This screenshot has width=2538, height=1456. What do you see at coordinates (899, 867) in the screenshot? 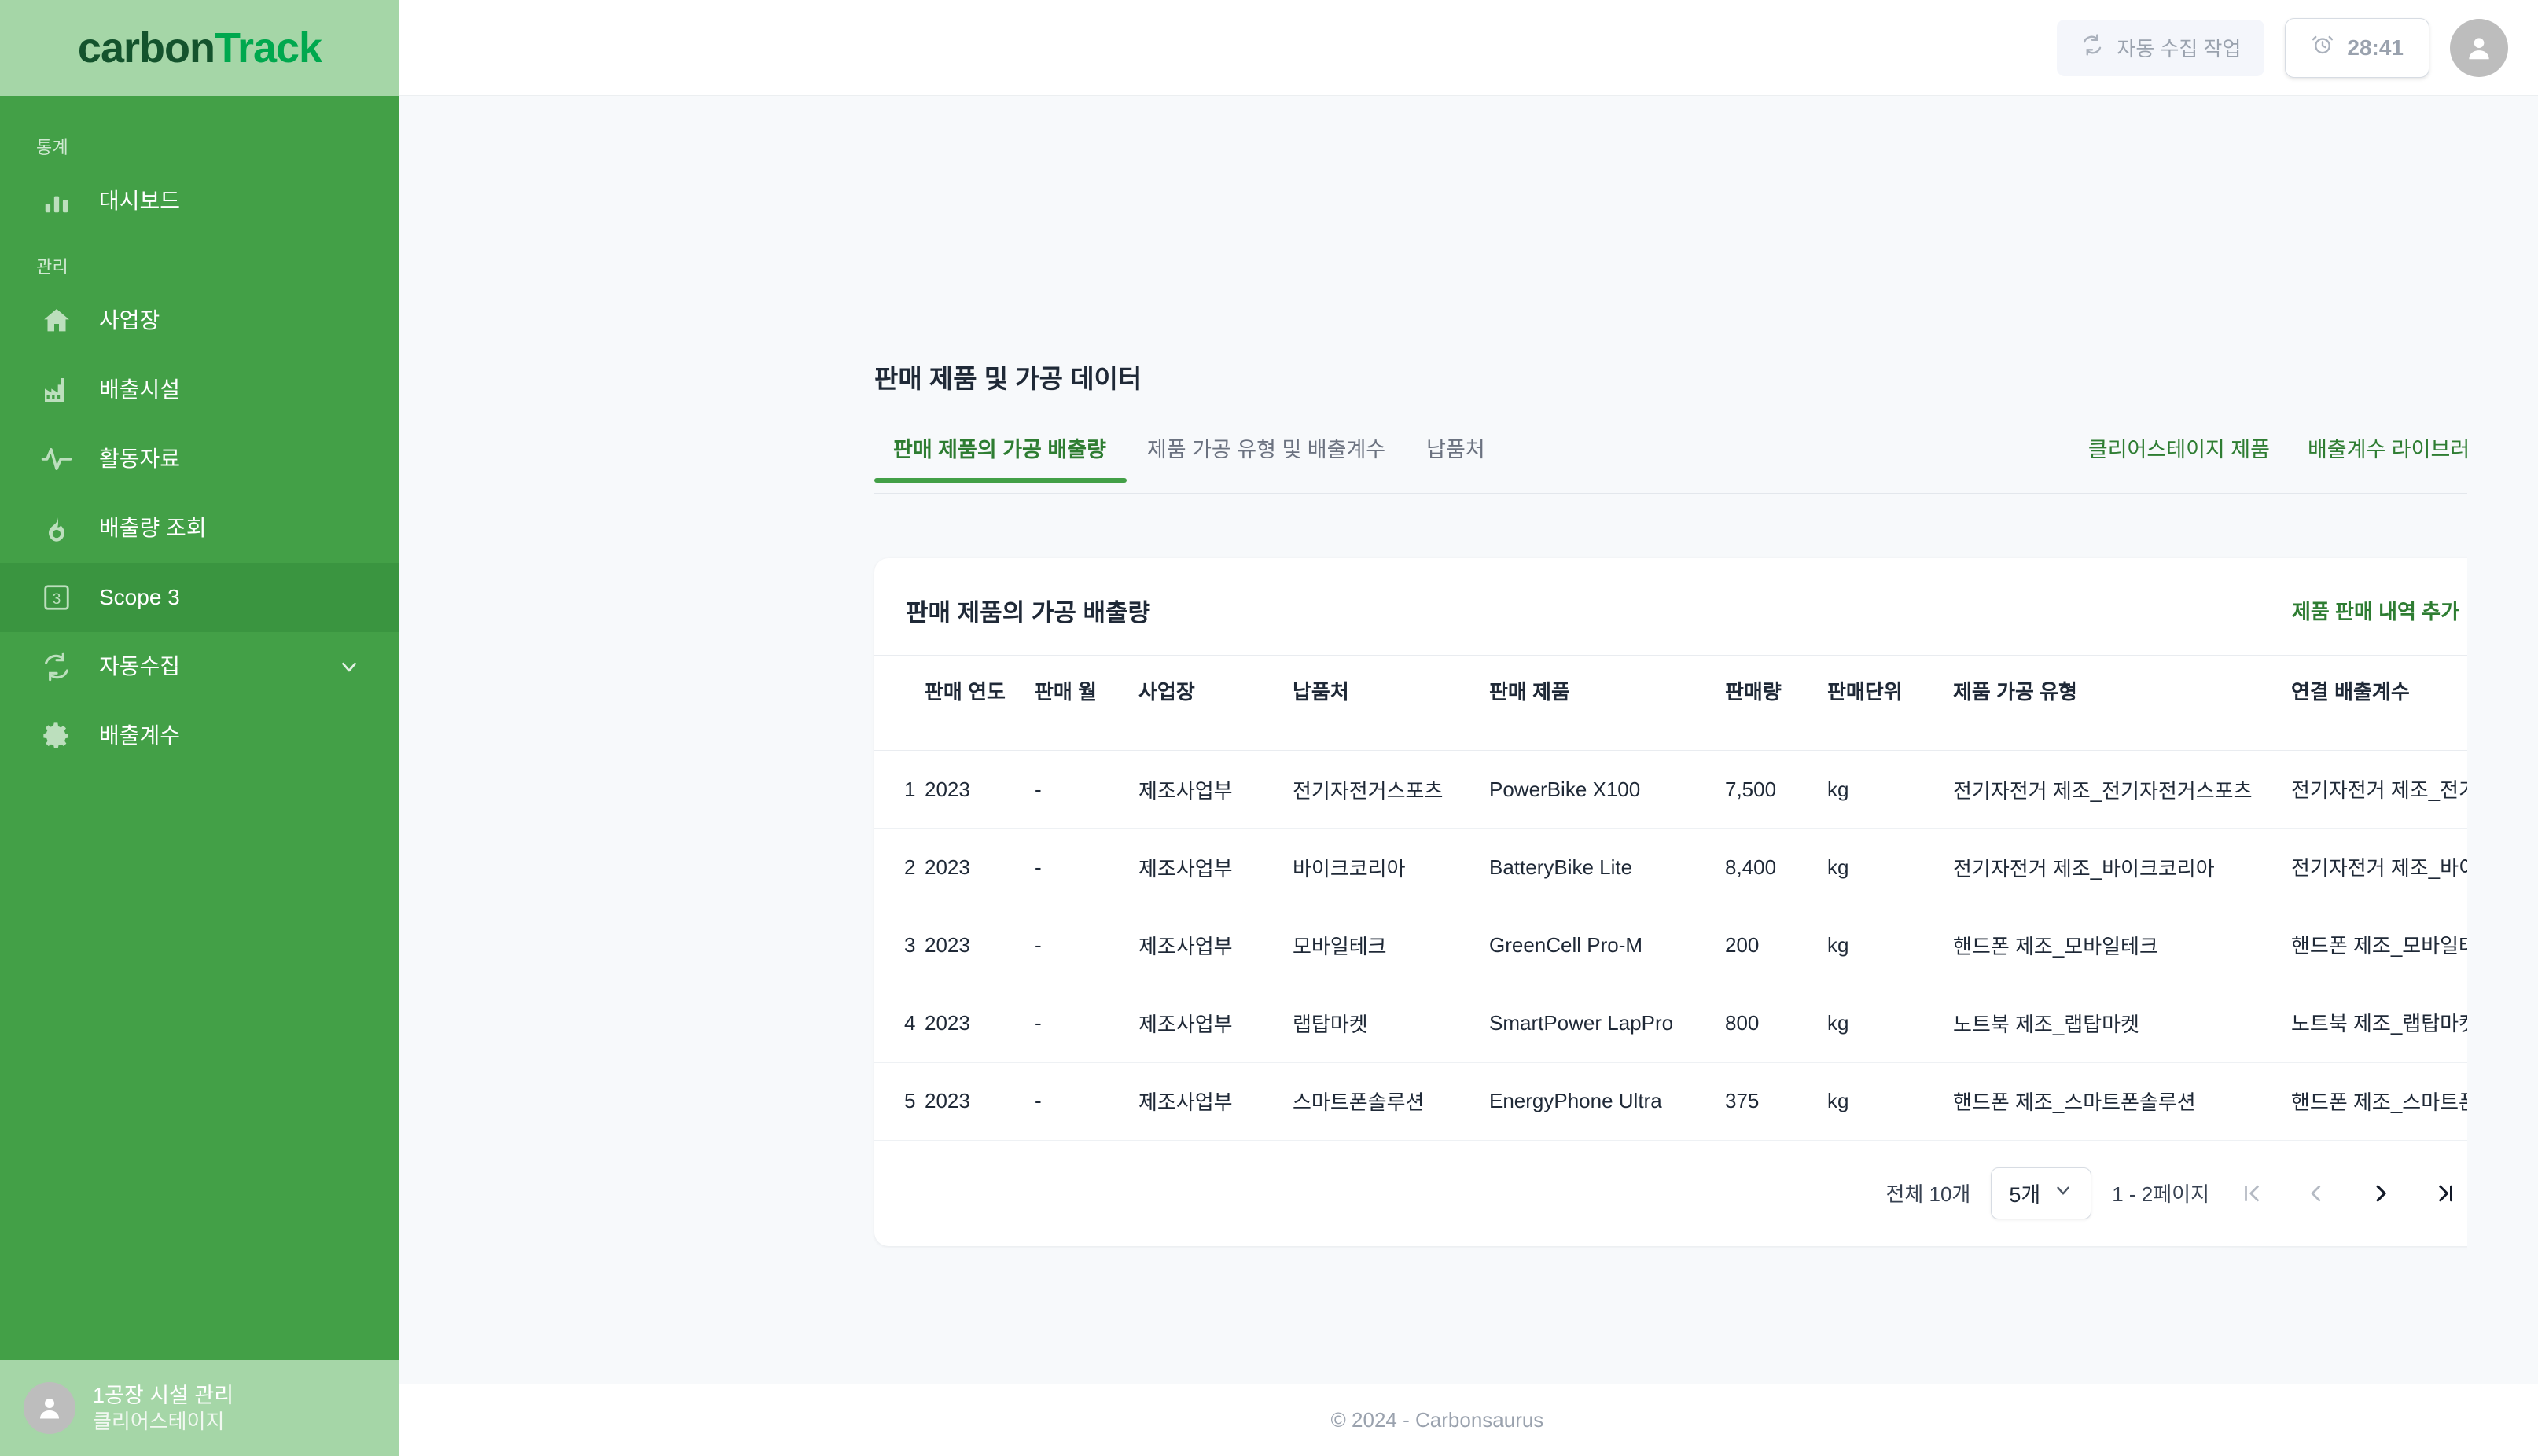
I see `cell-index: 2` at bounding box center [899, 867].